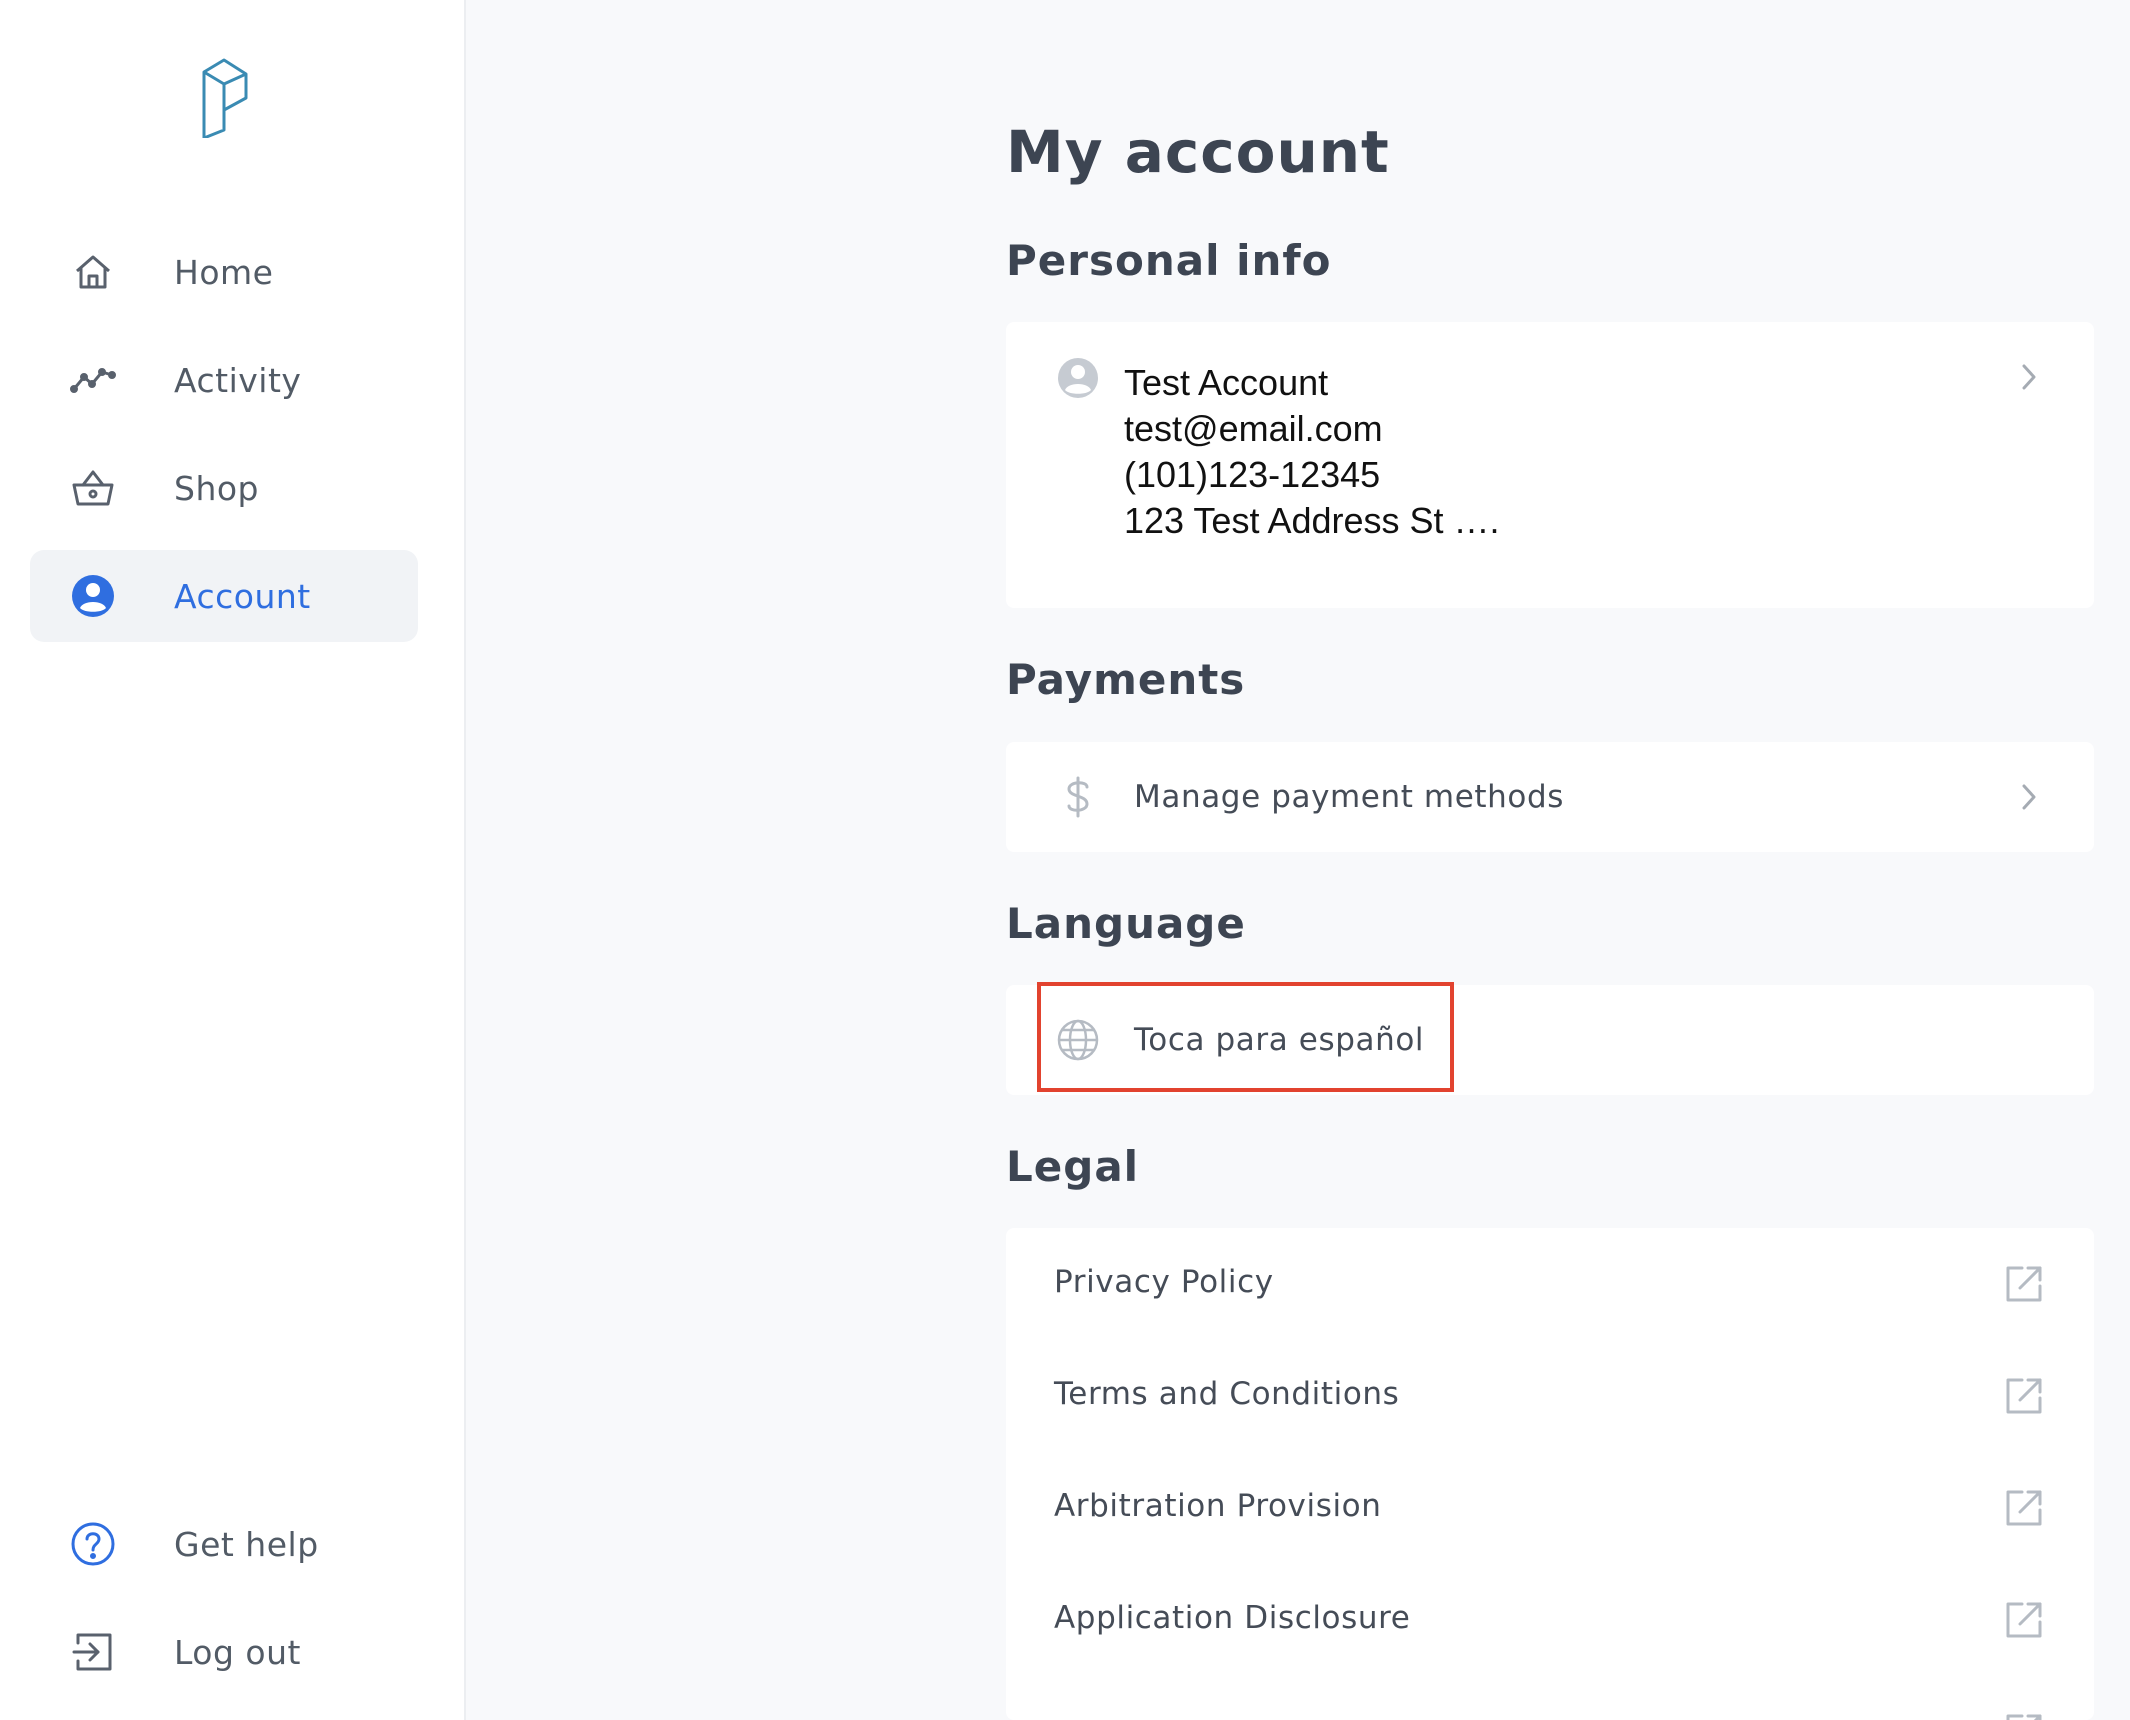  I want to click on nav-label-shop: Shop, so click(216, 488).